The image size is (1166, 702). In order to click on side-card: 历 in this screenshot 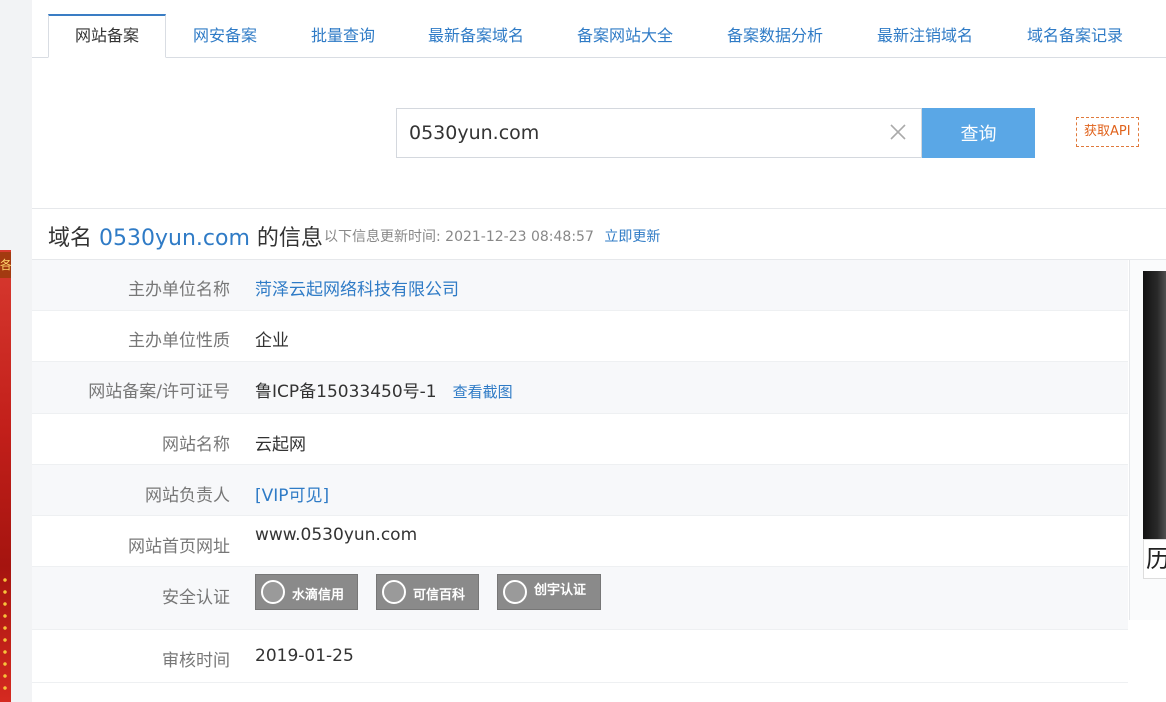, I will do `click(1147, 440)`.